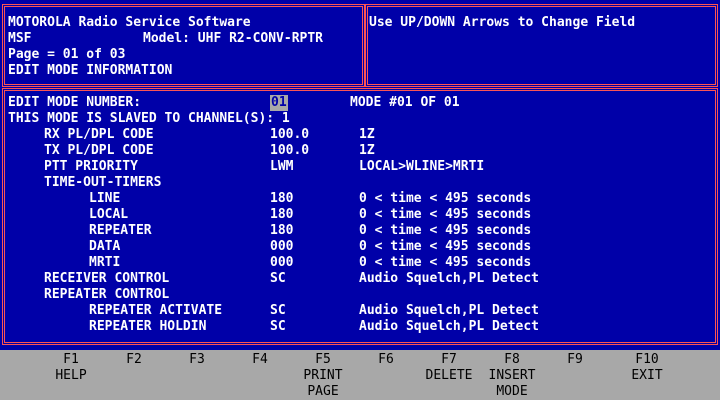 The image size is (720, 400). I want to click on rx-code-desc: 1Z, so click(367, 134).